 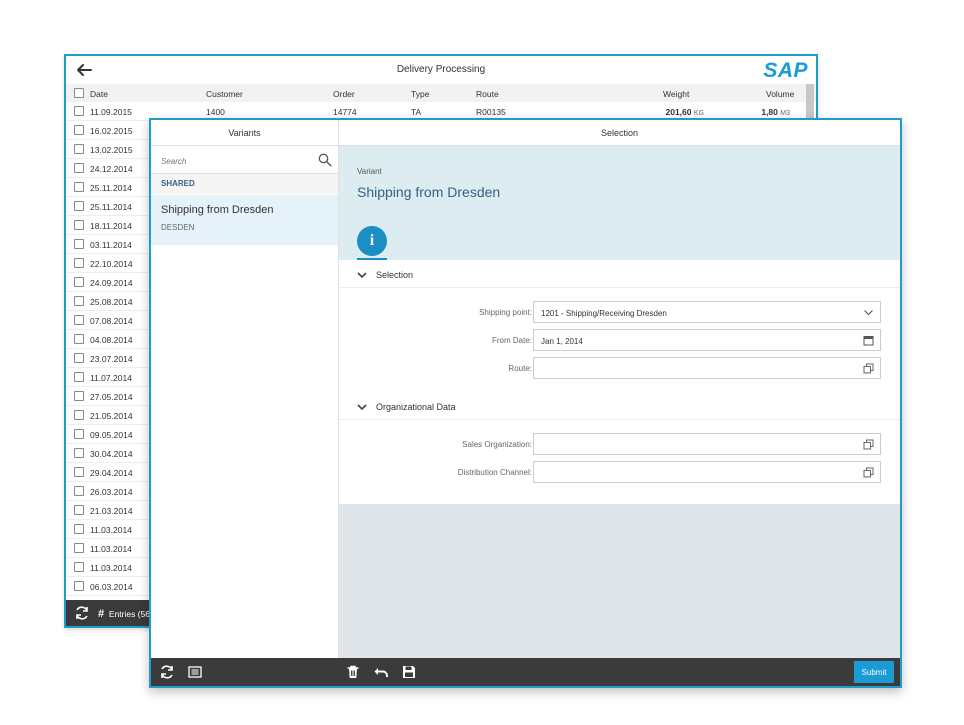 I want to click on entries-count: # Entries (56, so click(x=124, y=614).